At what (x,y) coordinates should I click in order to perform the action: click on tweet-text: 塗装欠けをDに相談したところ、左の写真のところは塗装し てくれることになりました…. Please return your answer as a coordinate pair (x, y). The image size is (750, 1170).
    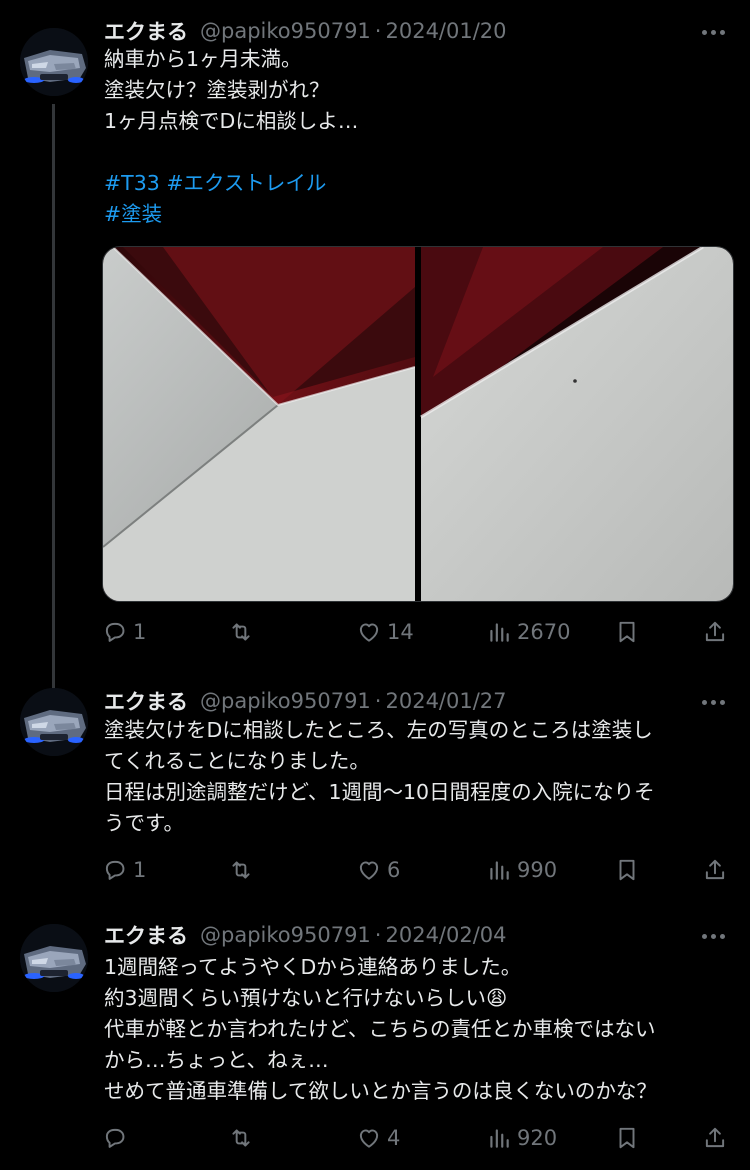
    Looking at the image, I should click on (409, 777).